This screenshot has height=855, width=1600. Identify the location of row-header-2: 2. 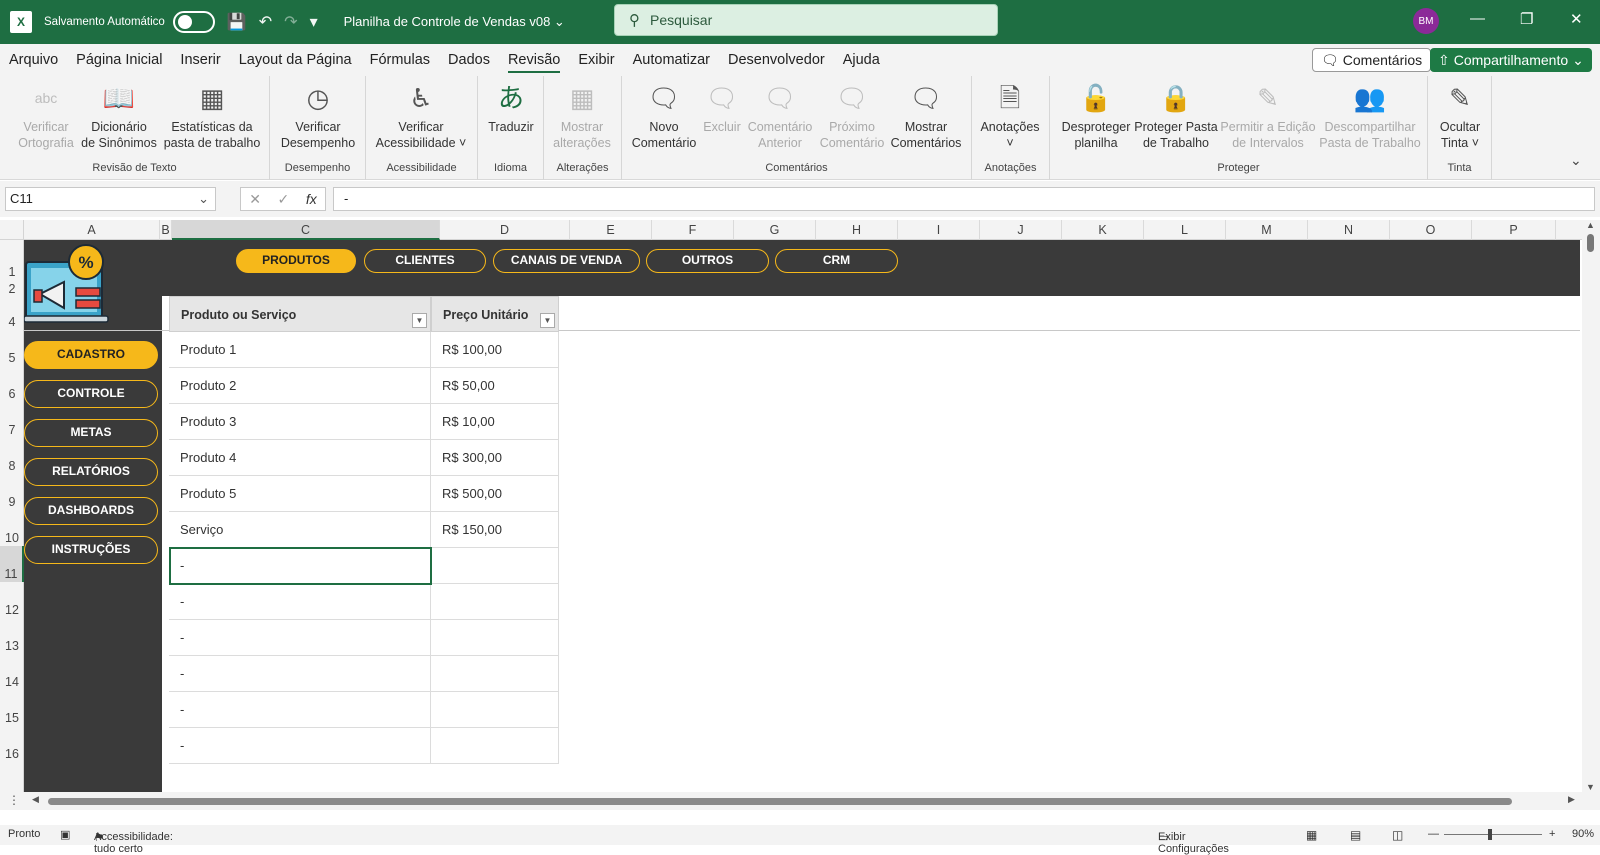
(12, 288).